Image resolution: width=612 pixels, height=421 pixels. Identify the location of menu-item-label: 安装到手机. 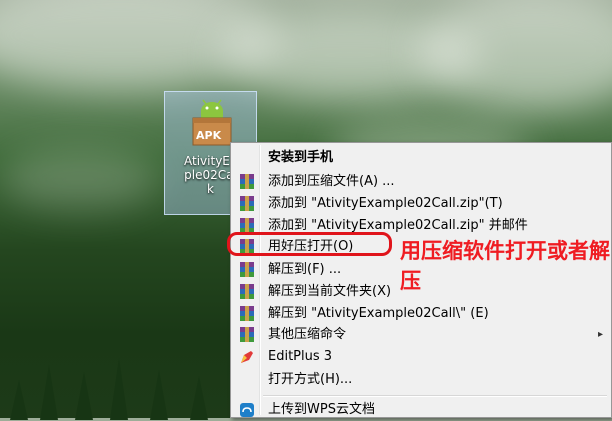
(301, 157).